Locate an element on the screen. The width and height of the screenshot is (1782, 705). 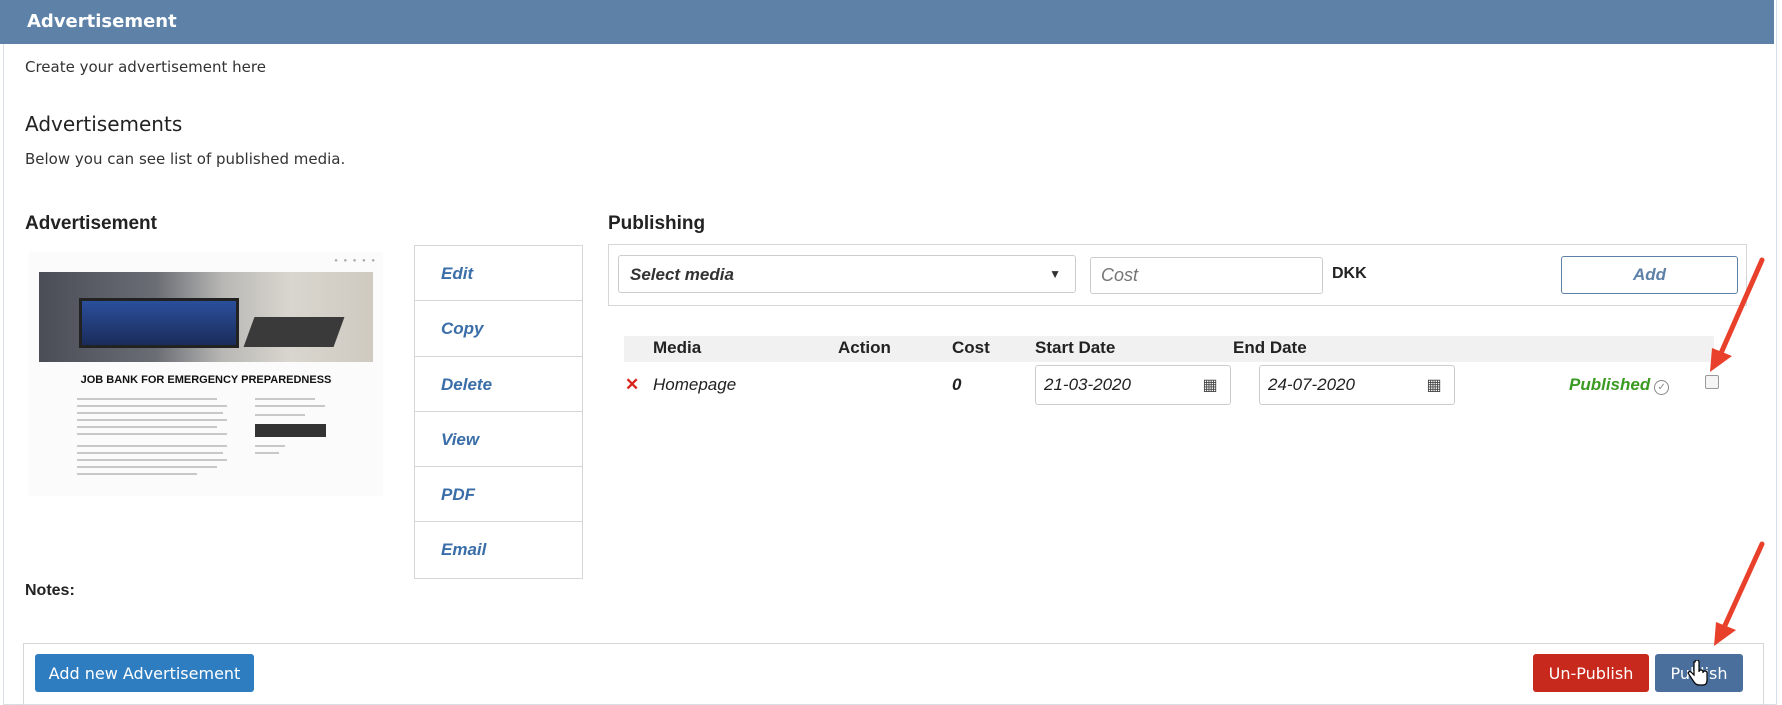
column-end-date: End Date is located at coordinates (1270, 347).